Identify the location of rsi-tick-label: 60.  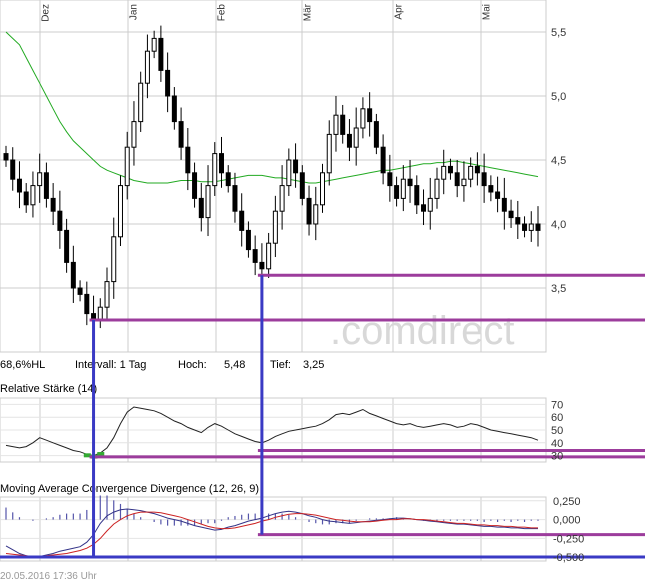
(557, 418).